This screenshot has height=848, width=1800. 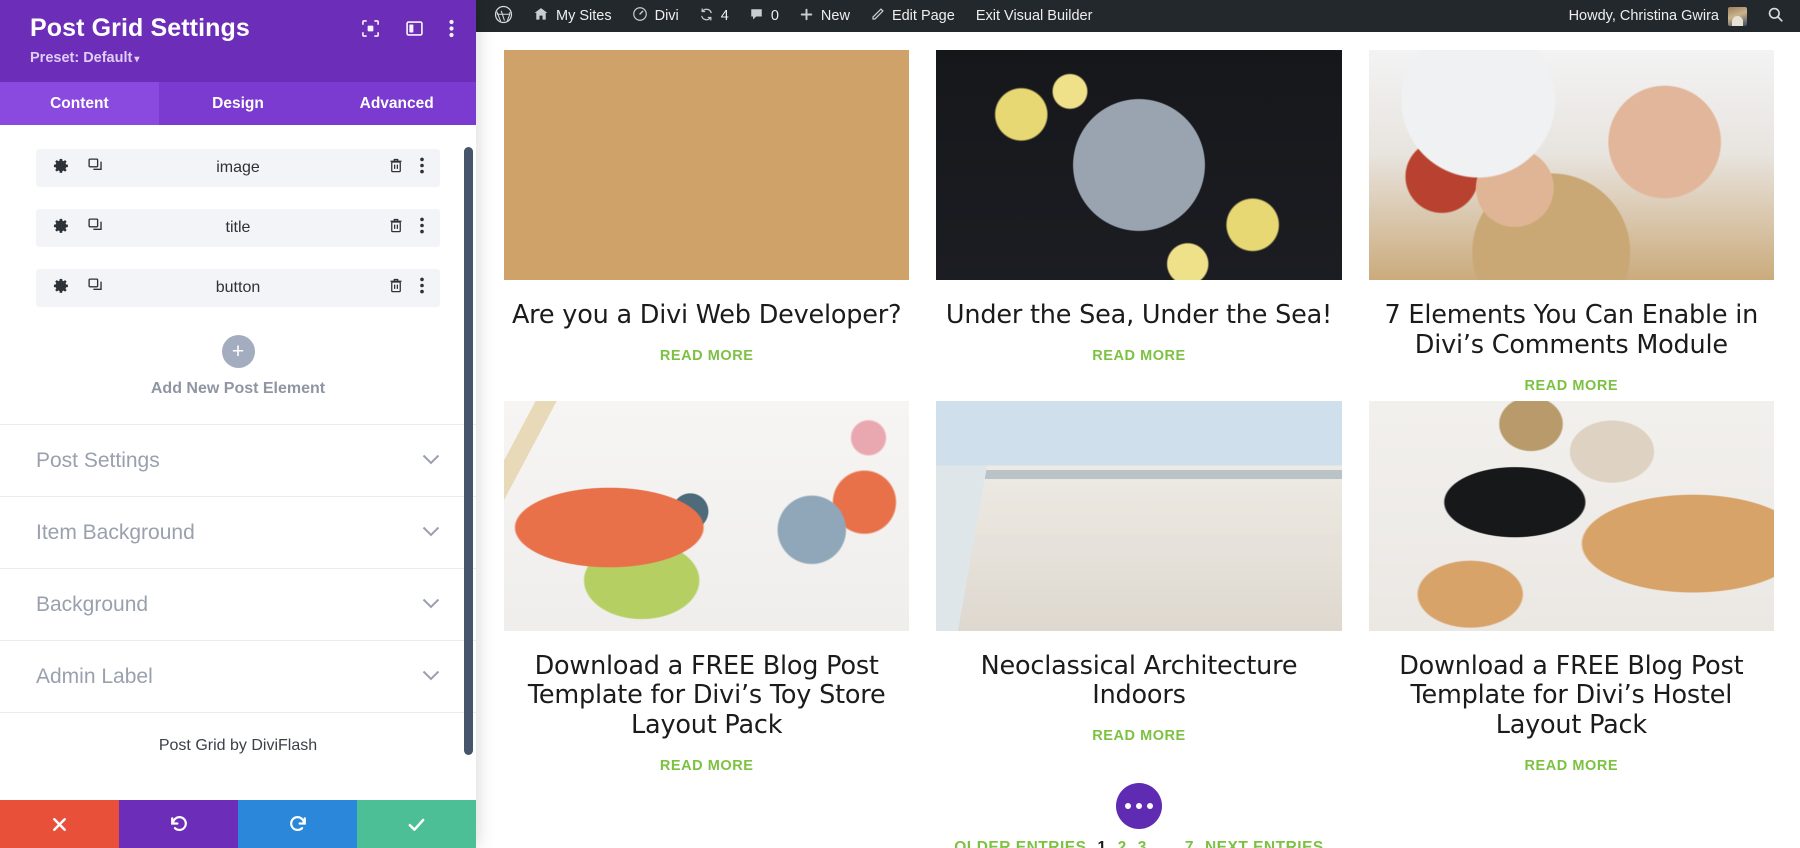 What do you see at coordinates (1034, 16) in the screenshot?
I see `adminbar-exit-visual-builder: Exit Visual Builder` at bounding box center [1034, 16].